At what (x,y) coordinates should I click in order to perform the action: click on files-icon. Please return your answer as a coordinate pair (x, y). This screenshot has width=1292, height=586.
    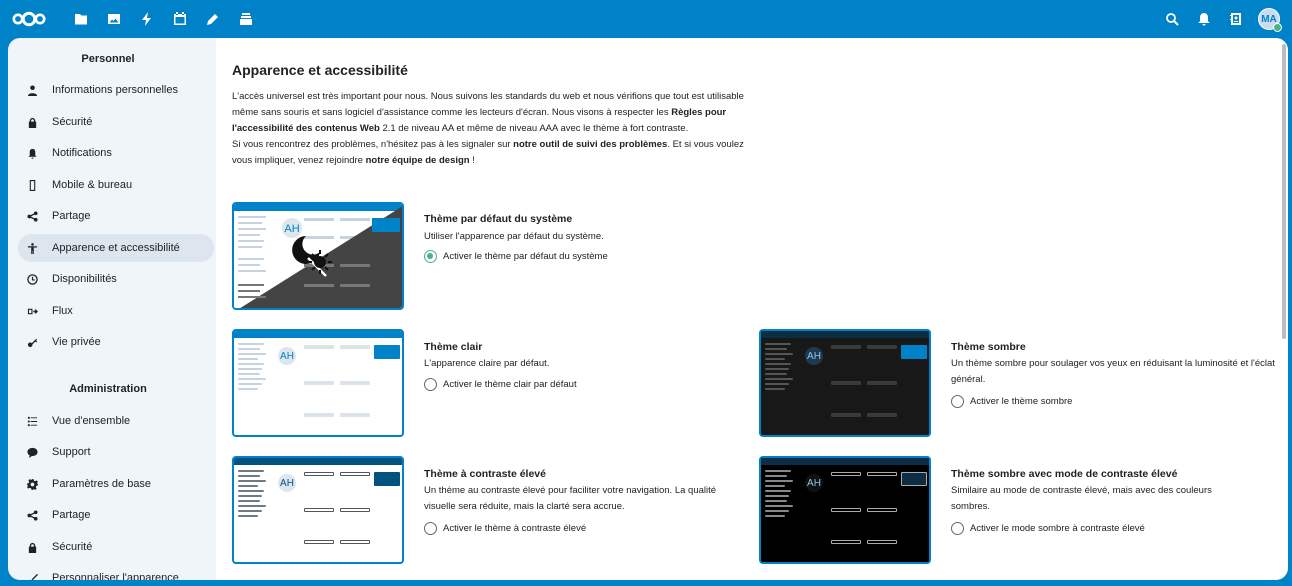
    Looking at the image, I should click on (80, 19).